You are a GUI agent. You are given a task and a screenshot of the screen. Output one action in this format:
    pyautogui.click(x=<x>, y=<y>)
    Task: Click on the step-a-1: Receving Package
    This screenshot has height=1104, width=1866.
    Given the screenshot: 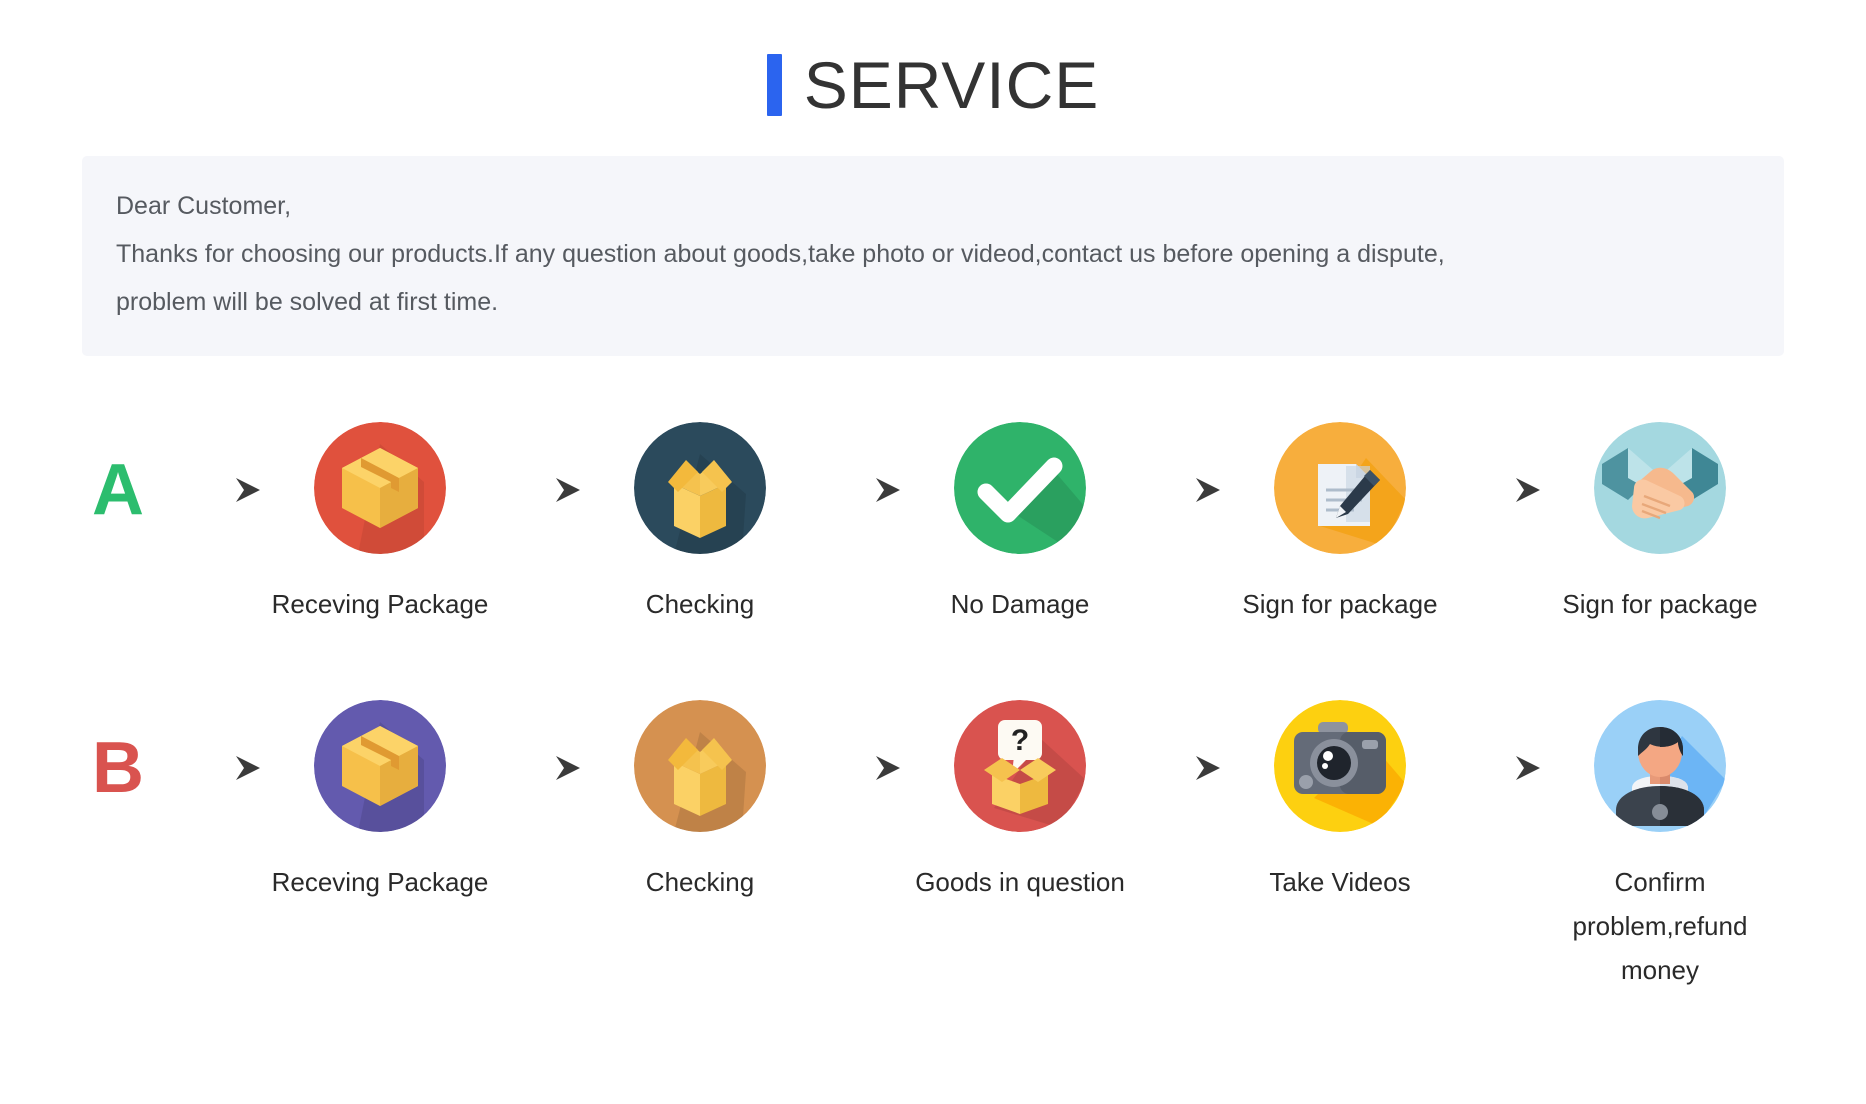 What is the action you would take?
    pyautogui.click(x=380, y=509)
    